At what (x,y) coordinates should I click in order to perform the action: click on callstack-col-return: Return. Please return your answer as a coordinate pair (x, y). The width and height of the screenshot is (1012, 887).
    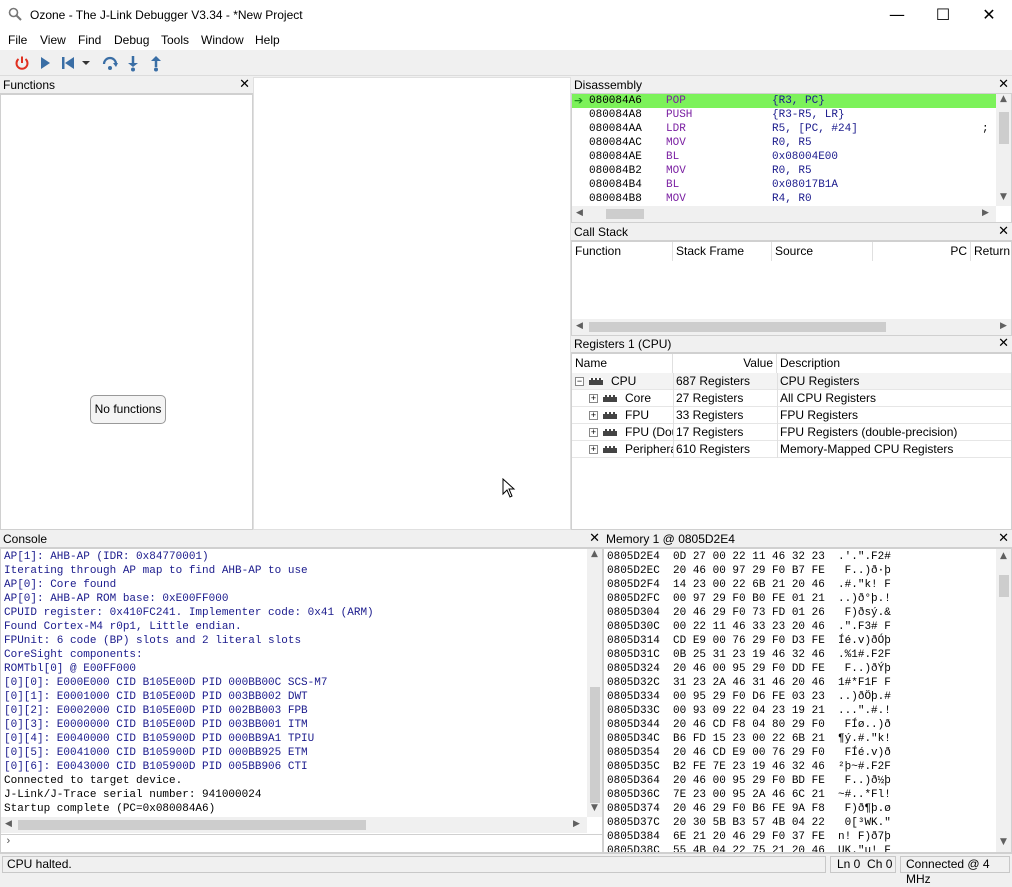
    Looking at the image, I should click on (991, 251).